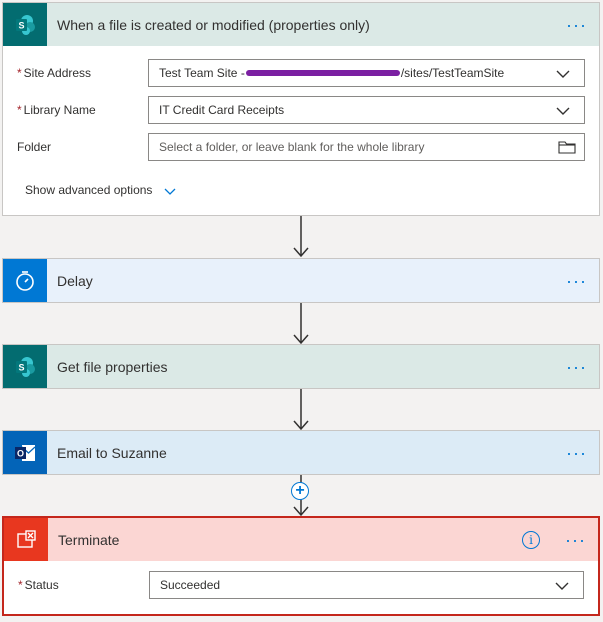 The height and width of the screenshot is (622, 603). What do you see at coordinates (301, 280) in the screenshot?
I see `delay-card: Delay ···` at bounding box center [301, 280].